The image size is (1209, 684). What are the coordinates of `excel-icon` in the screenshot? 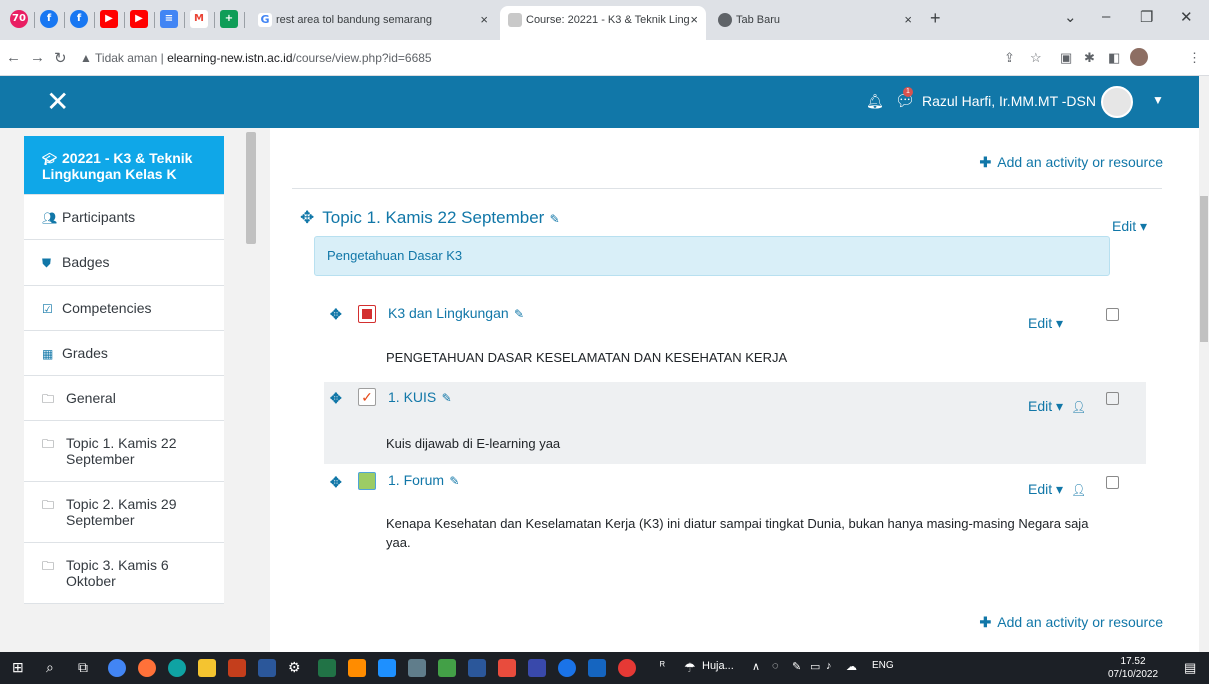 It's located at (327, 668).